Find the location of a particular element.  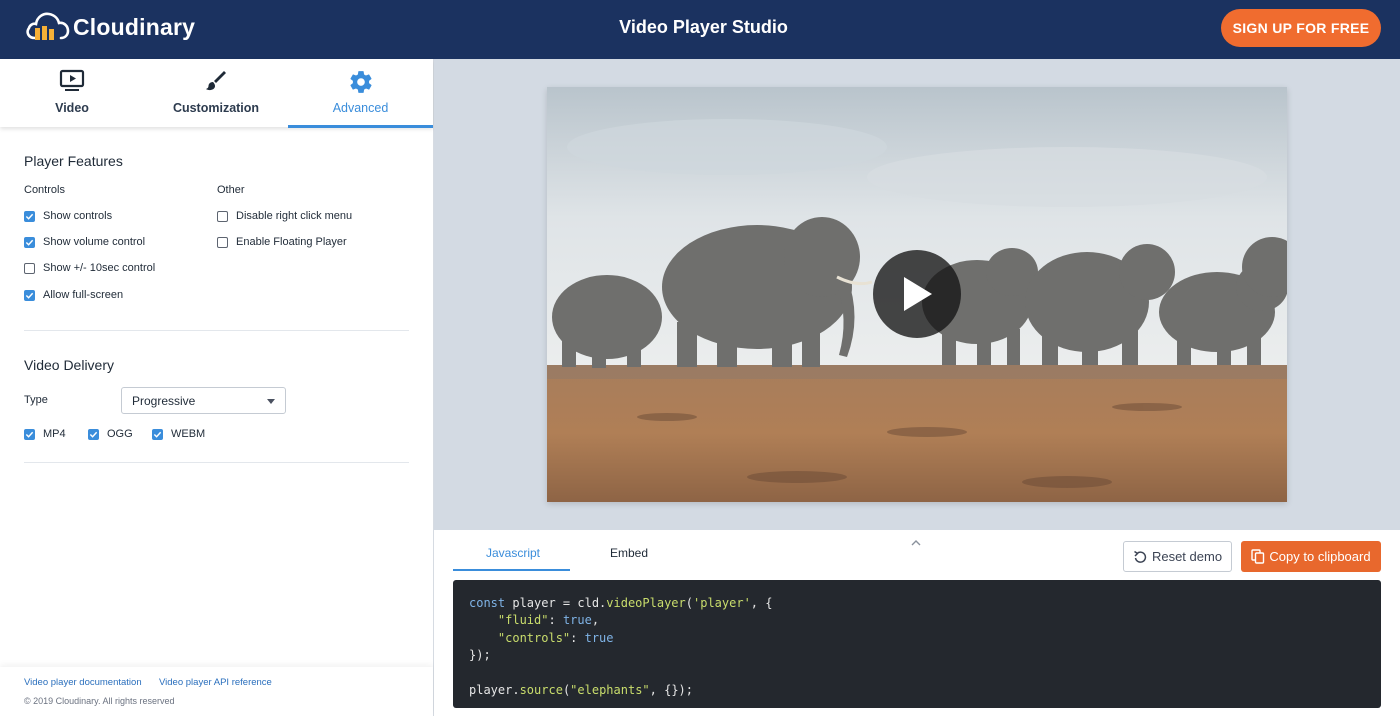

sign-up-button: SIGN UP FOR FREE is located at coordinates (1301, 28).